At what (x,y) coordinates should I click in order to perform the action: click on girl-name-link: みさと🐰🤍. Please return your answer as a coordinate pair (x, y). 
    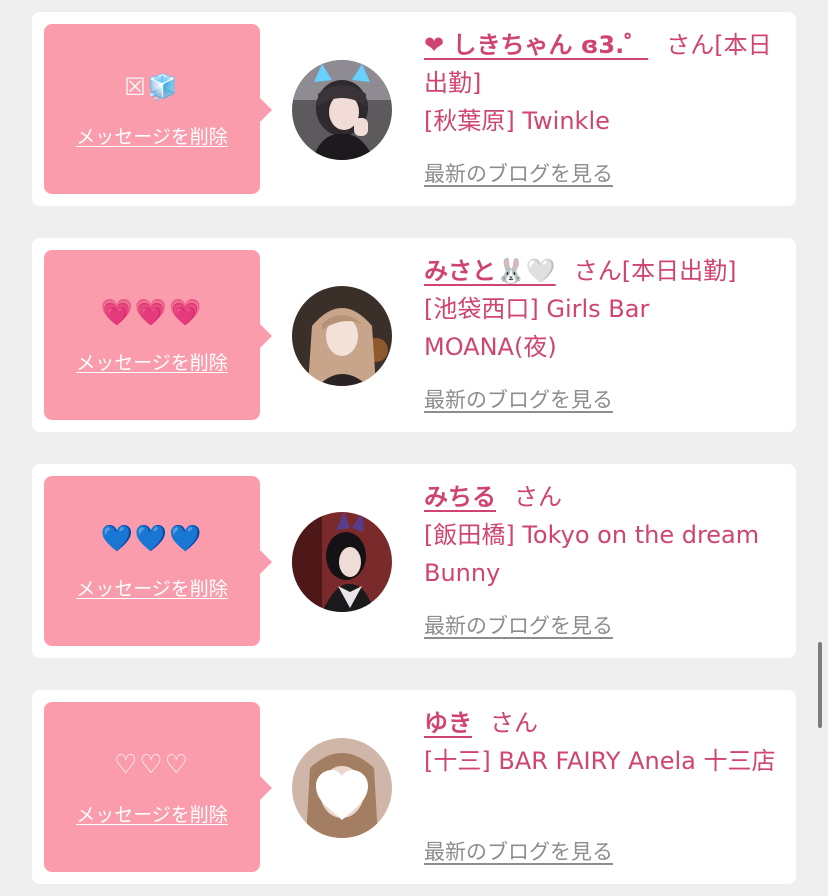
    Looking at the image, I should click on (490, 271).